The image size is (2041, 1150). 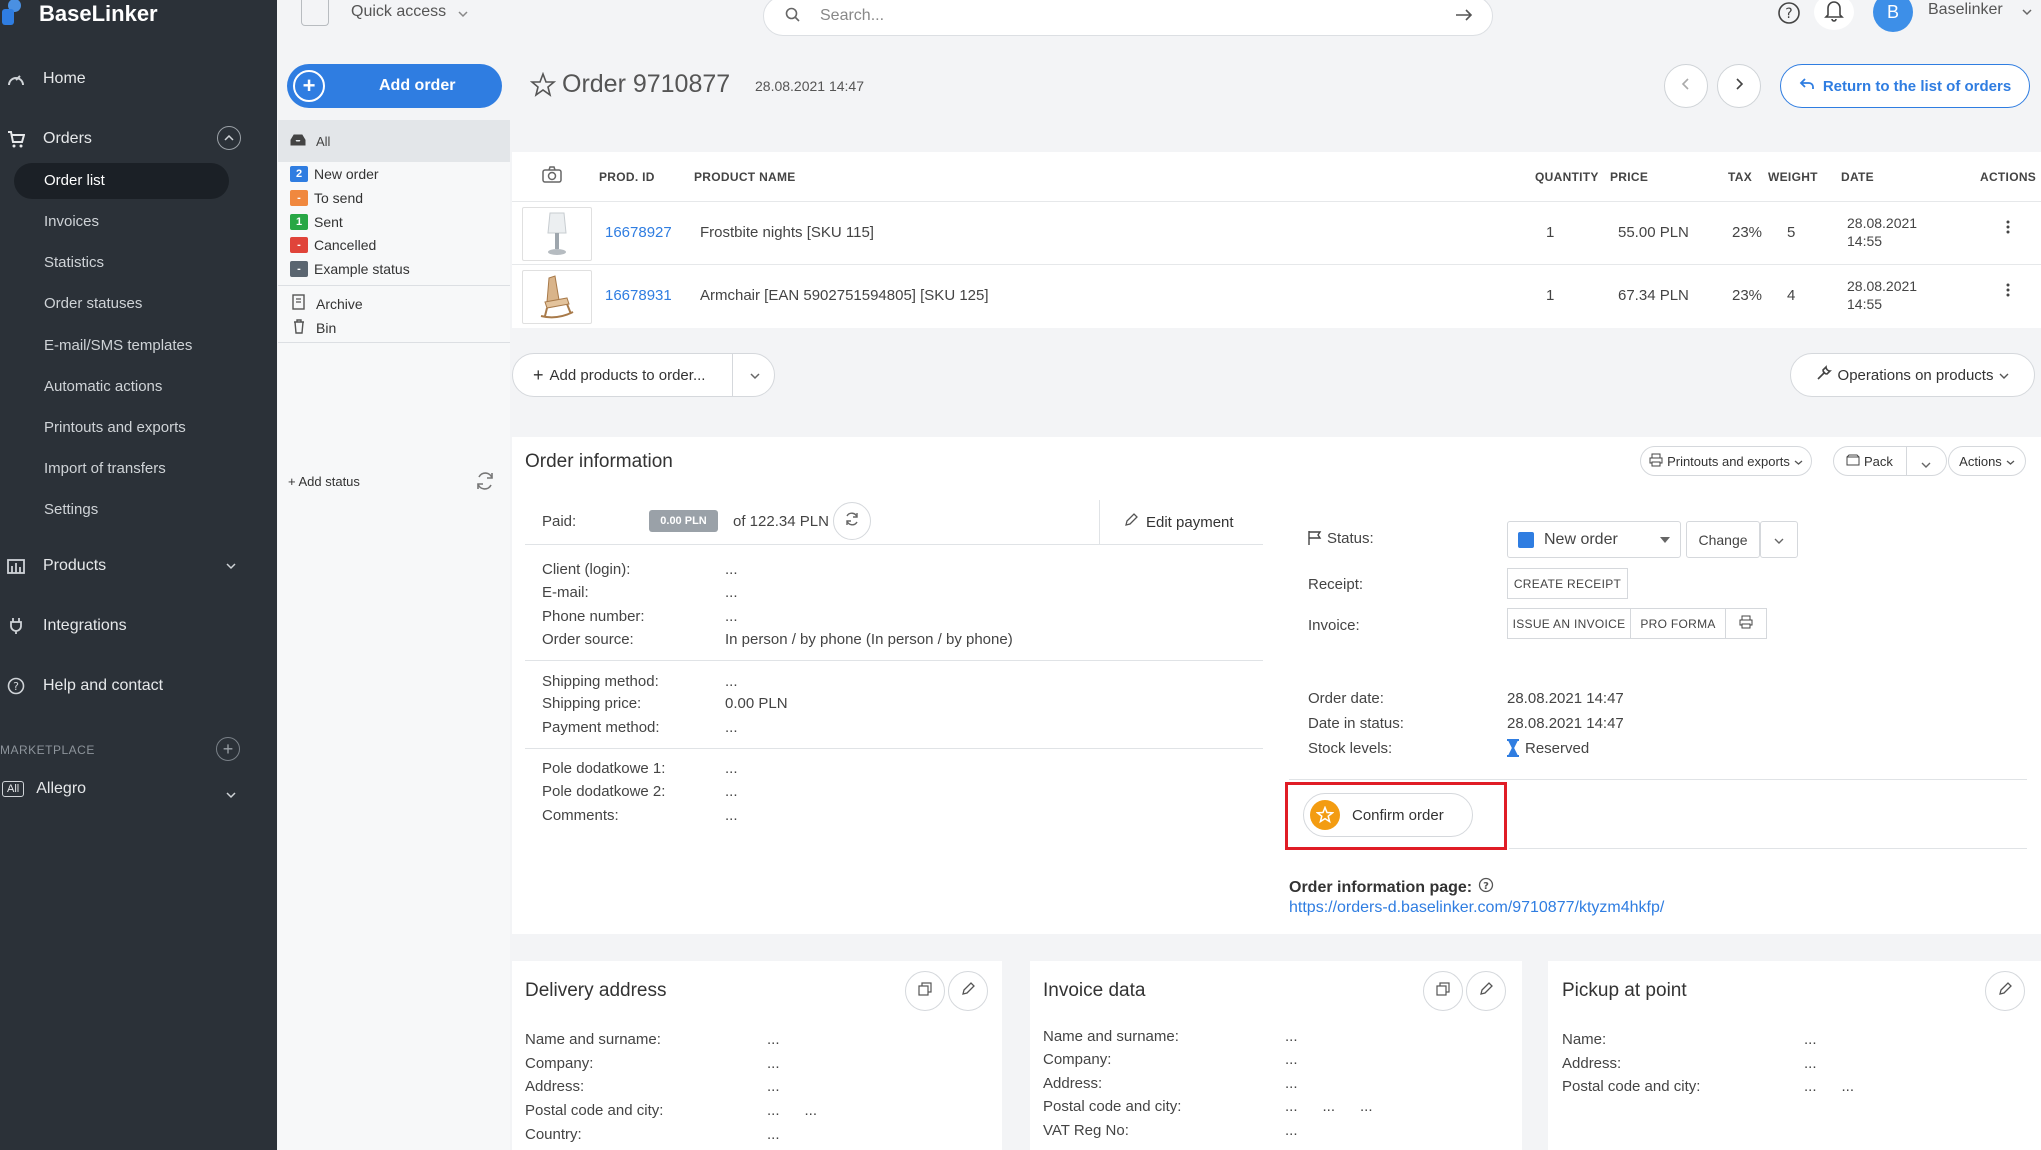 I want to click on issue-invoice-button: ISSUE AN INVOICE, so click(x=1569, y=623).